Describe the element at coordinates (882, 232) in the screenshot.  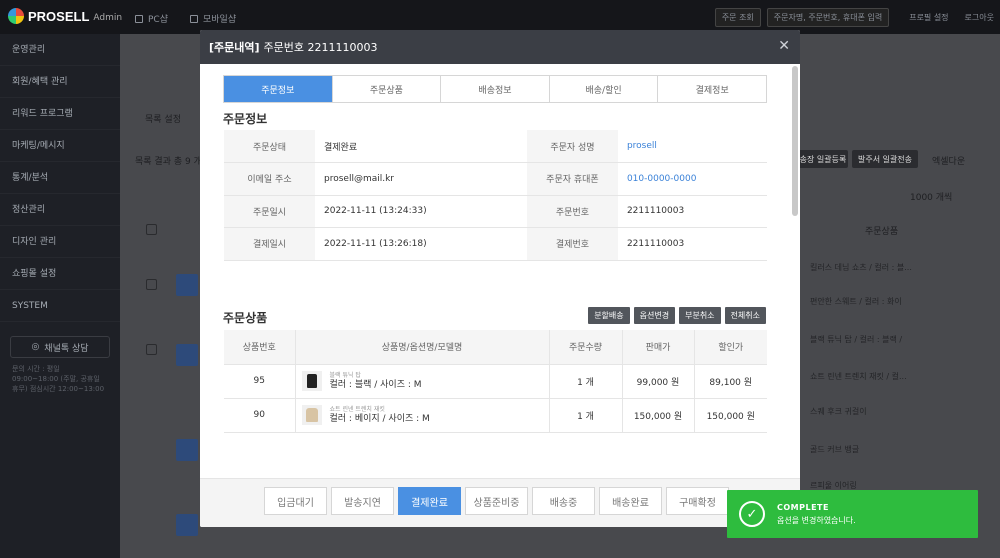
I see `product-column-header: 주문상품` at that location.